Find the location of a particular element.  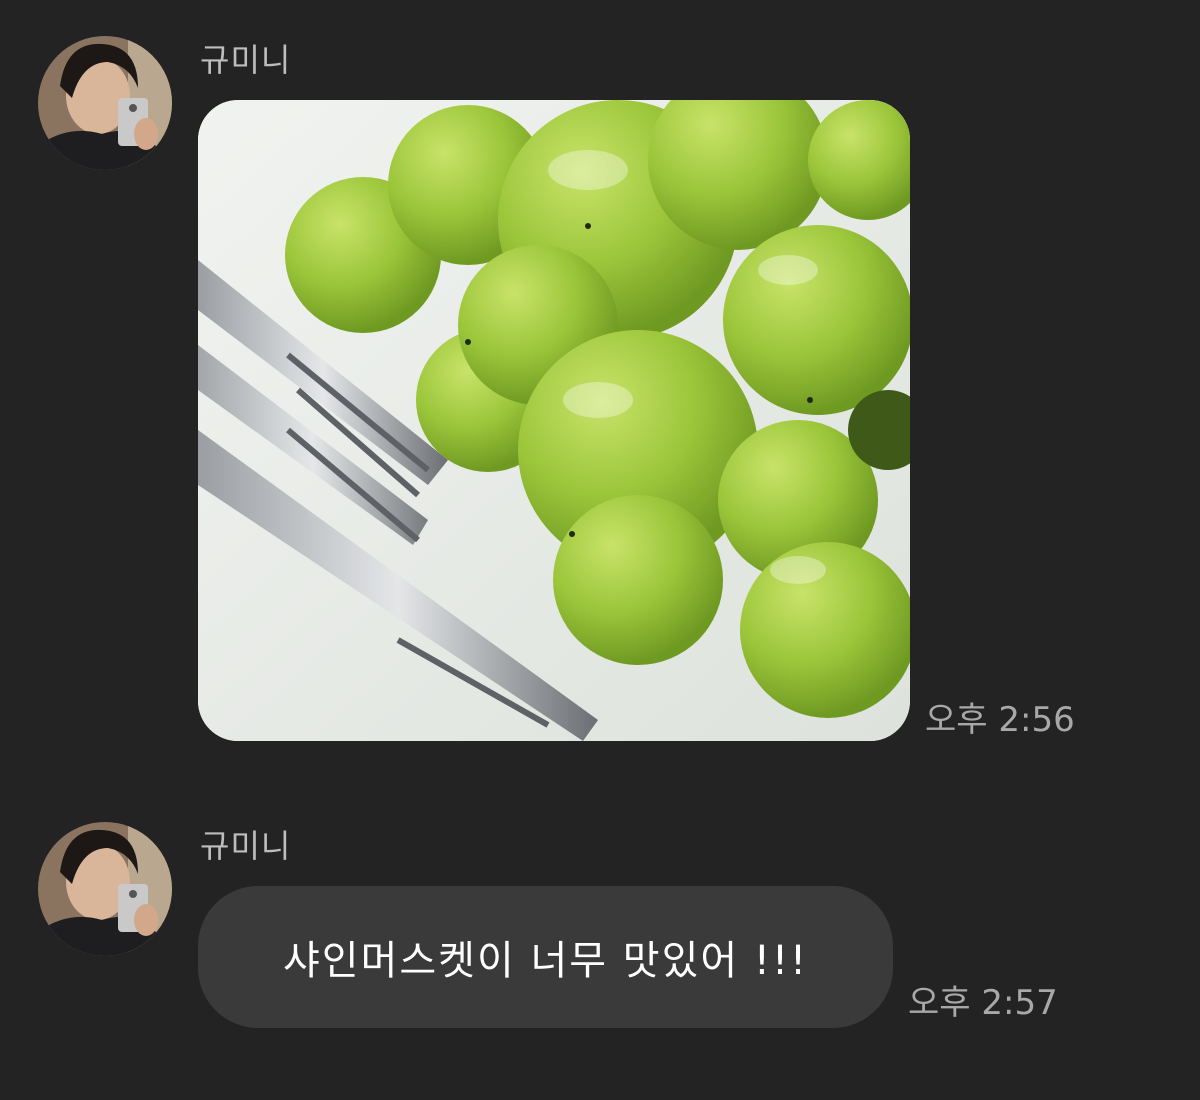

message-time: 오후 2:56 is located at coordinates (1000, 720).